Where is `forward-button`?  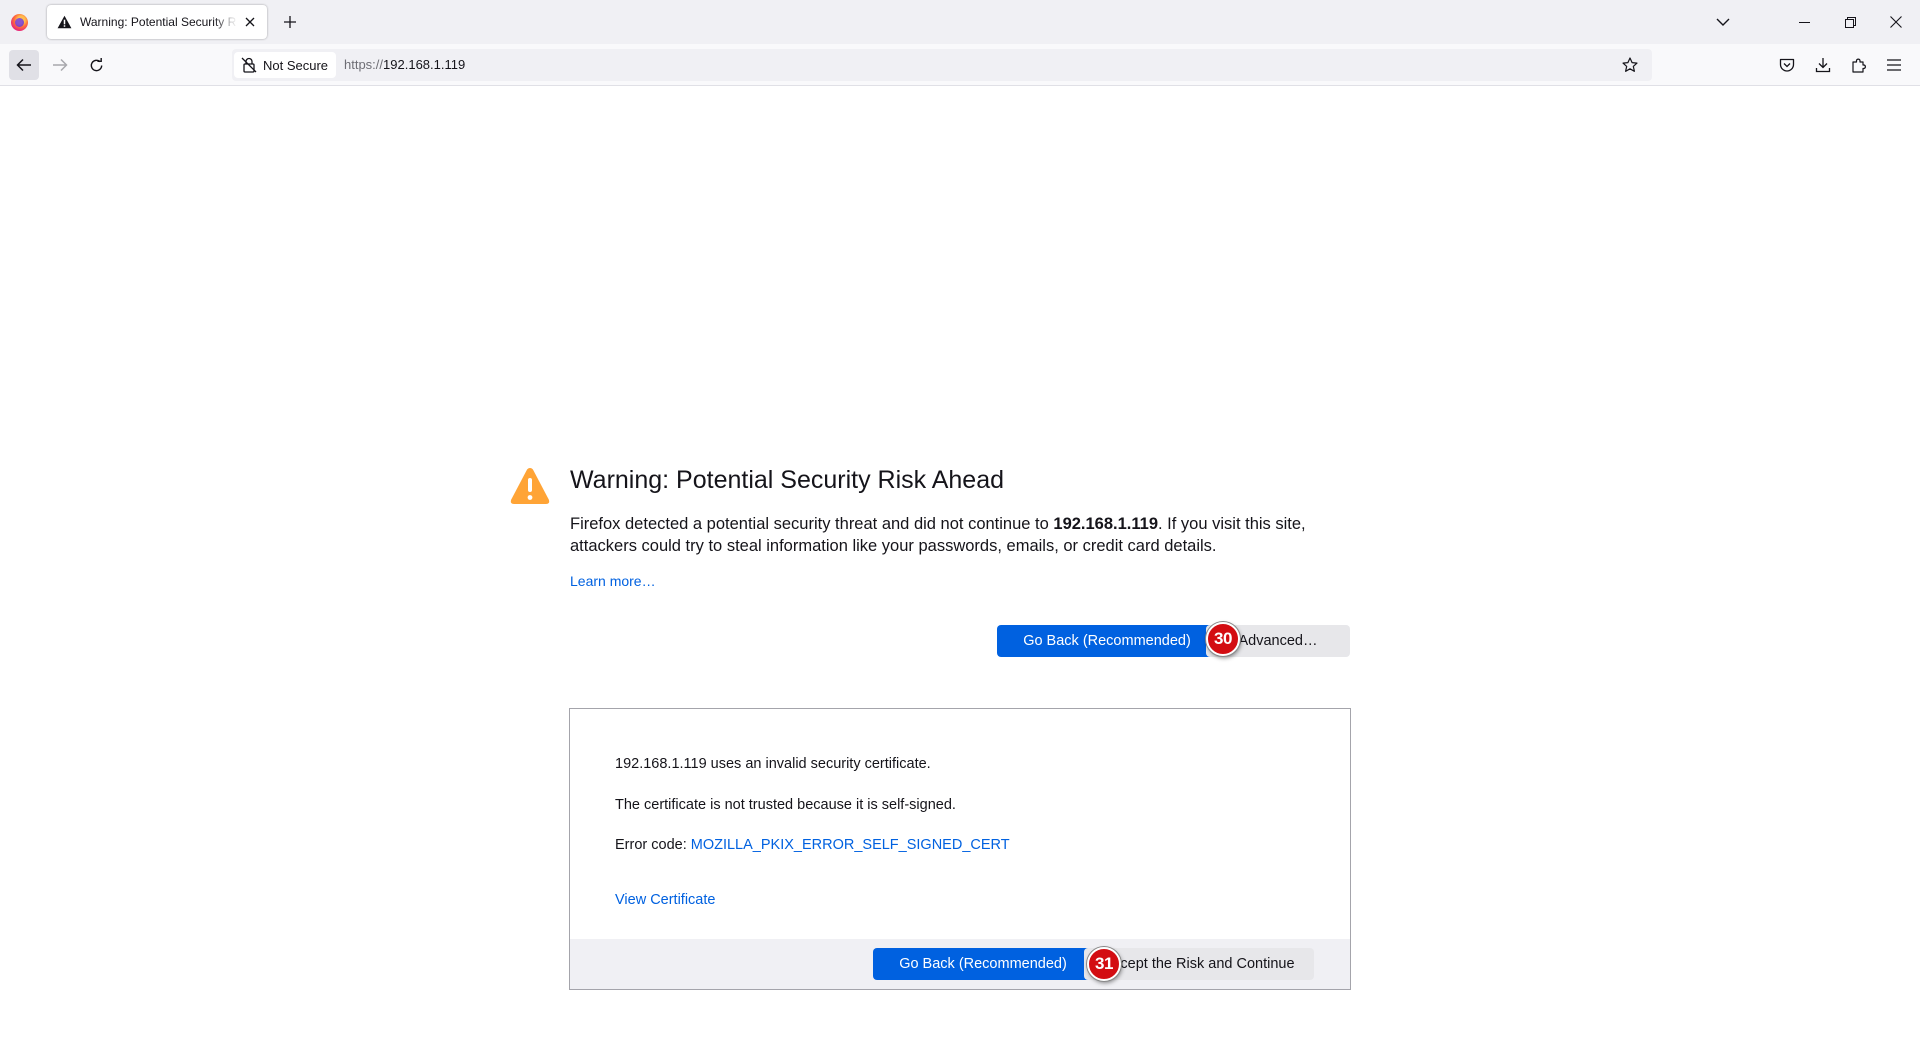
forward-button is located at coordinates (60, 65).